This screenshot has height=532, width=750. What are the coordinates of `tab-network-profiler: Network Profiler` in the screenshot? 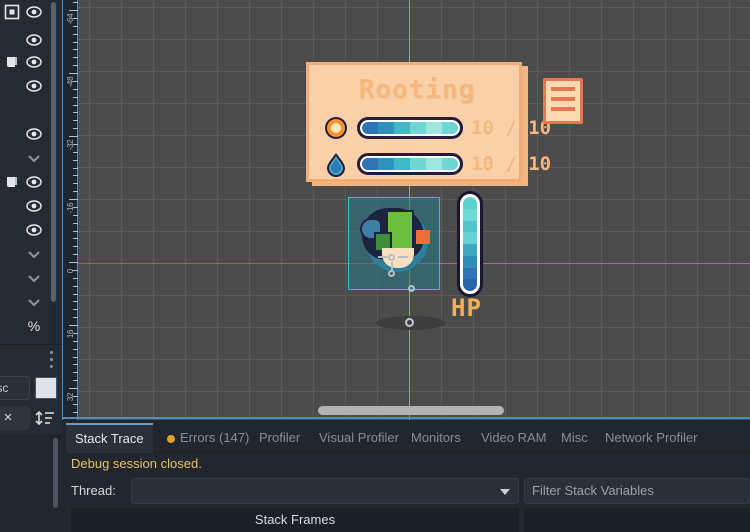 It's located at (651, 438).